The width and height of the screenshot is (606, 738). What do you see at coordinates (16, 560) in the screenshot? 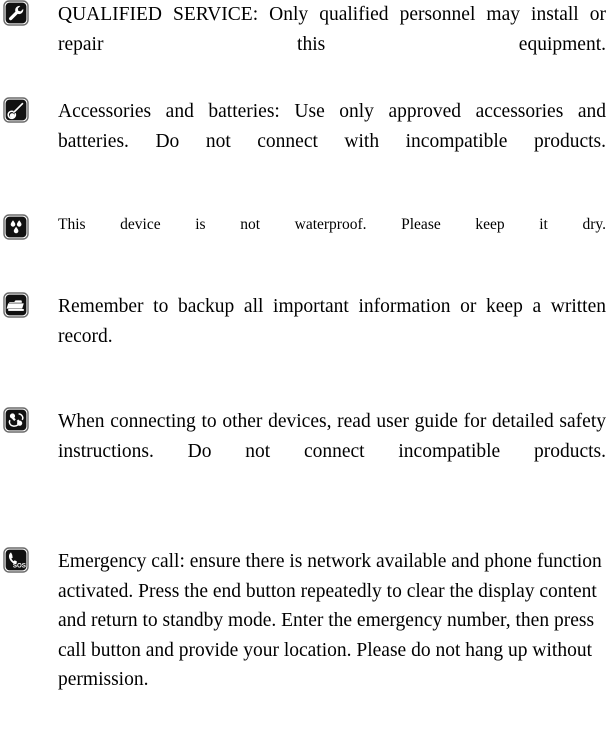
I see `sos-phone-icon: SOS` at bounding box center [16, 560].